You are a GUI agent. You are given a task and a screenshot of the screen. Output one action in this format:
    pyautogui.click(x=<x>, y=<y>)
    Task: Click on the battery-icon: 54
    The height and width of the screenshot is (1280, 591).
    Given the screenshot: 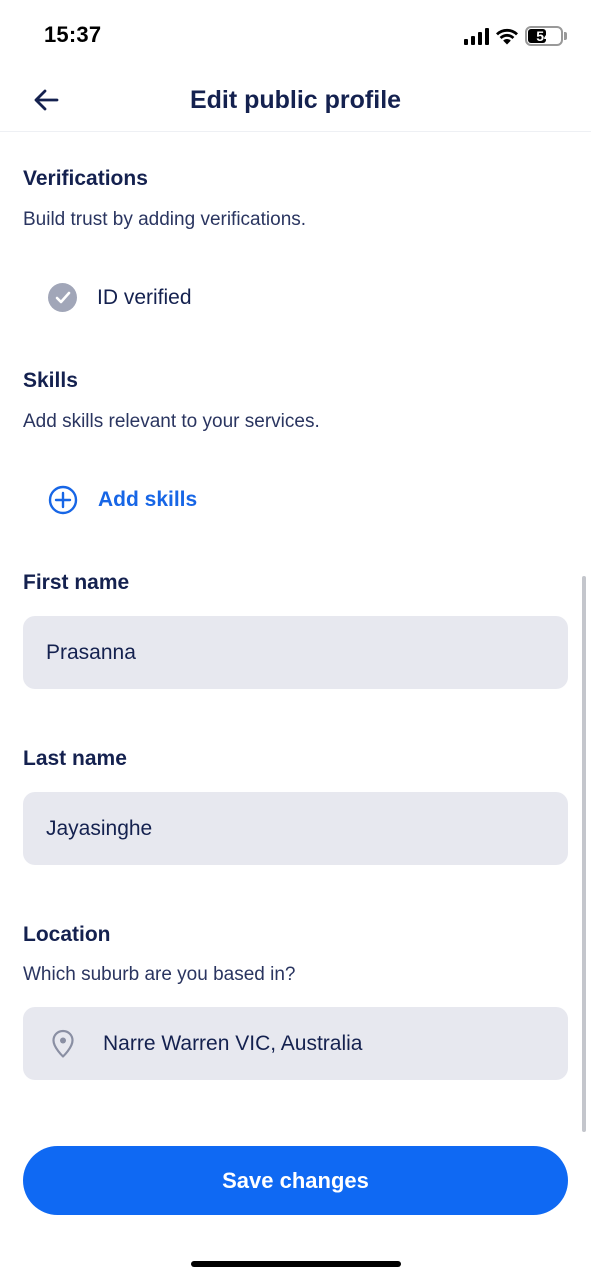 What is the action you would take?
    pyautogui.click(x=546, y=36)
    